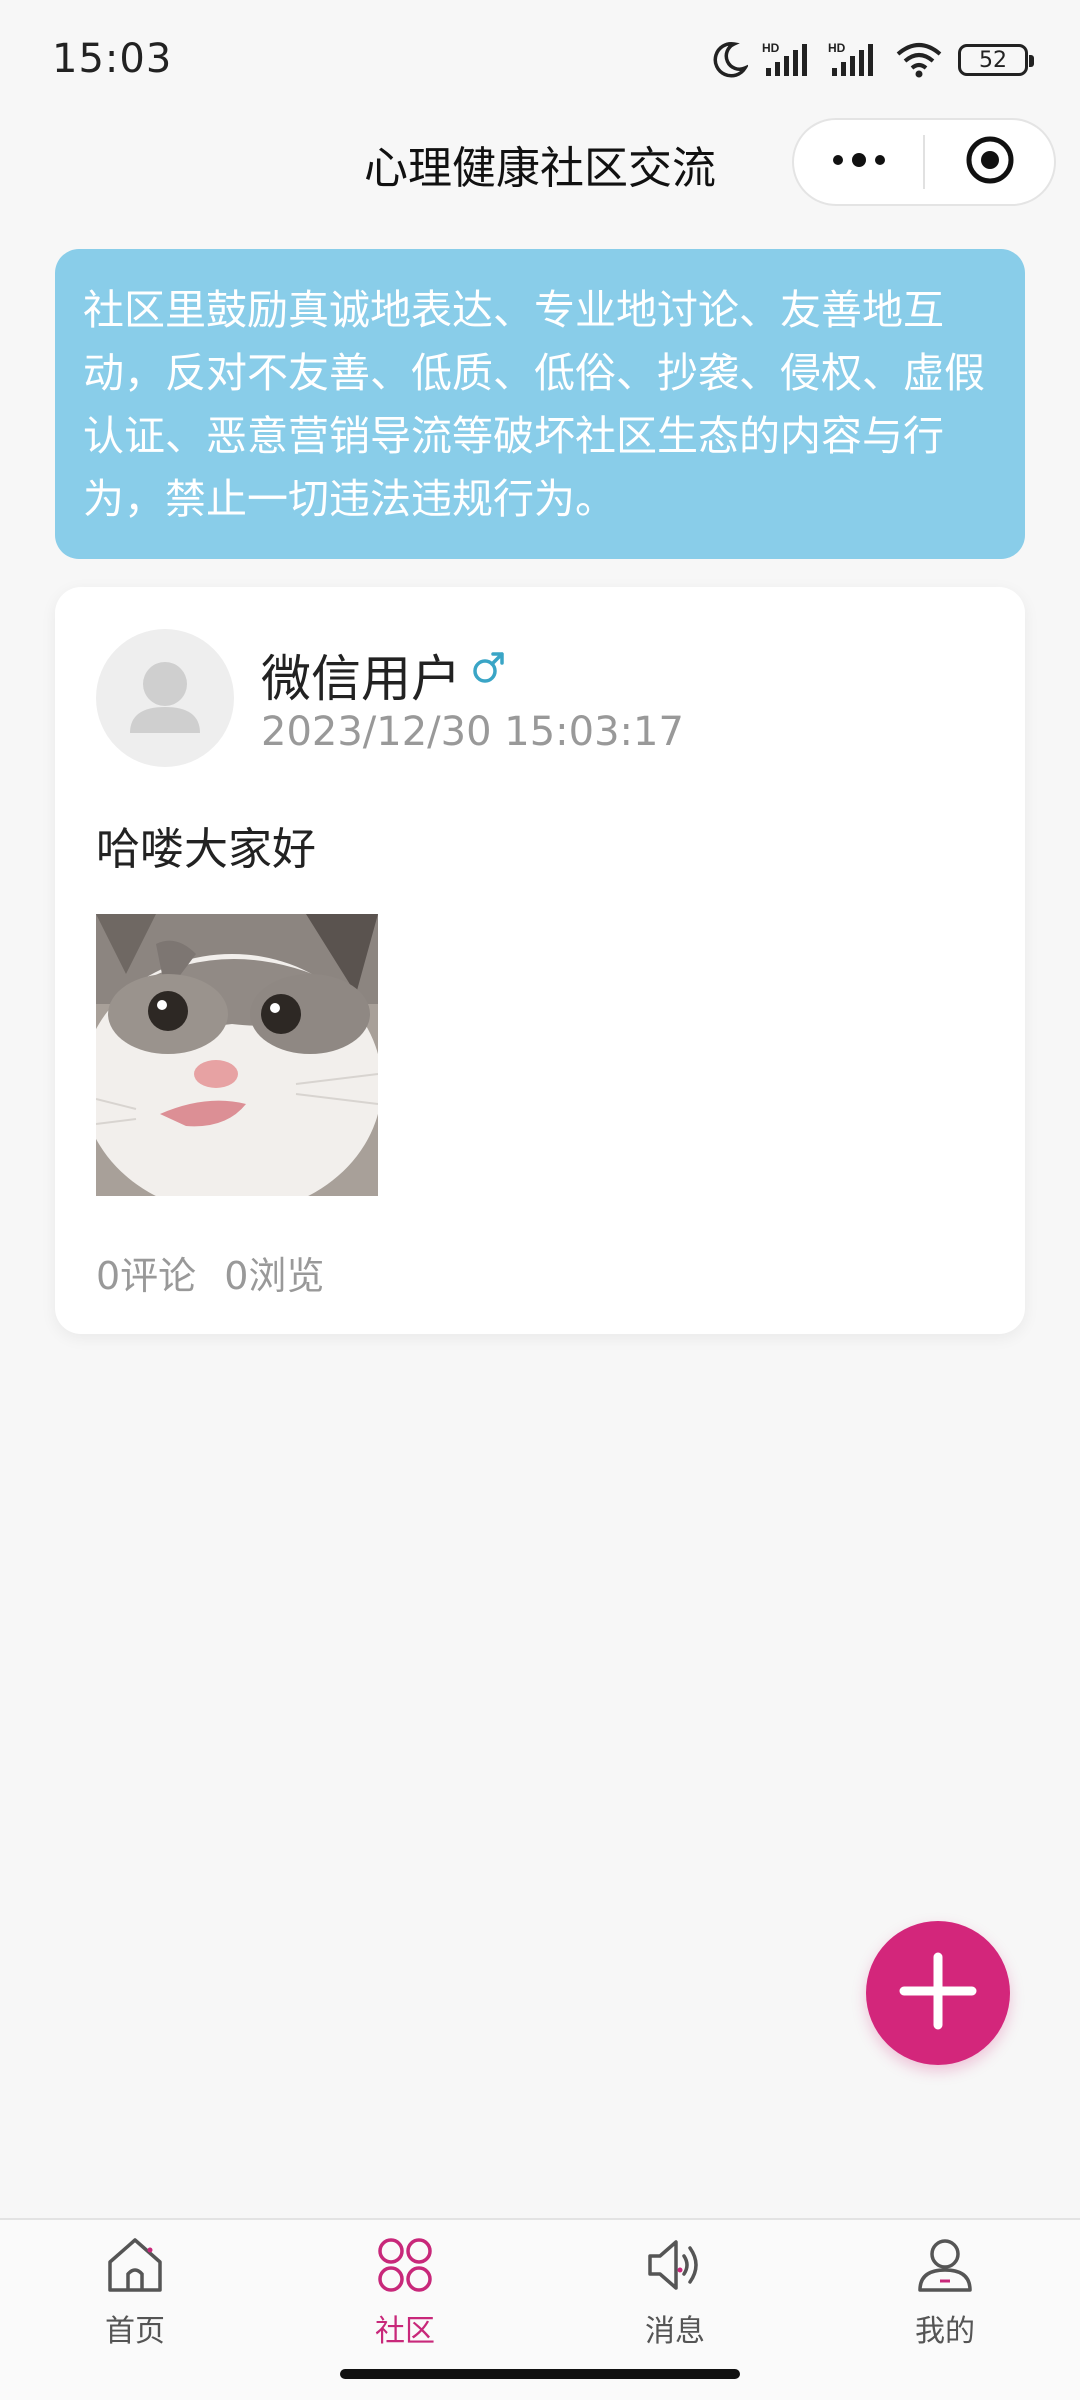  I want to click on user-icon, so click(945, 2267).